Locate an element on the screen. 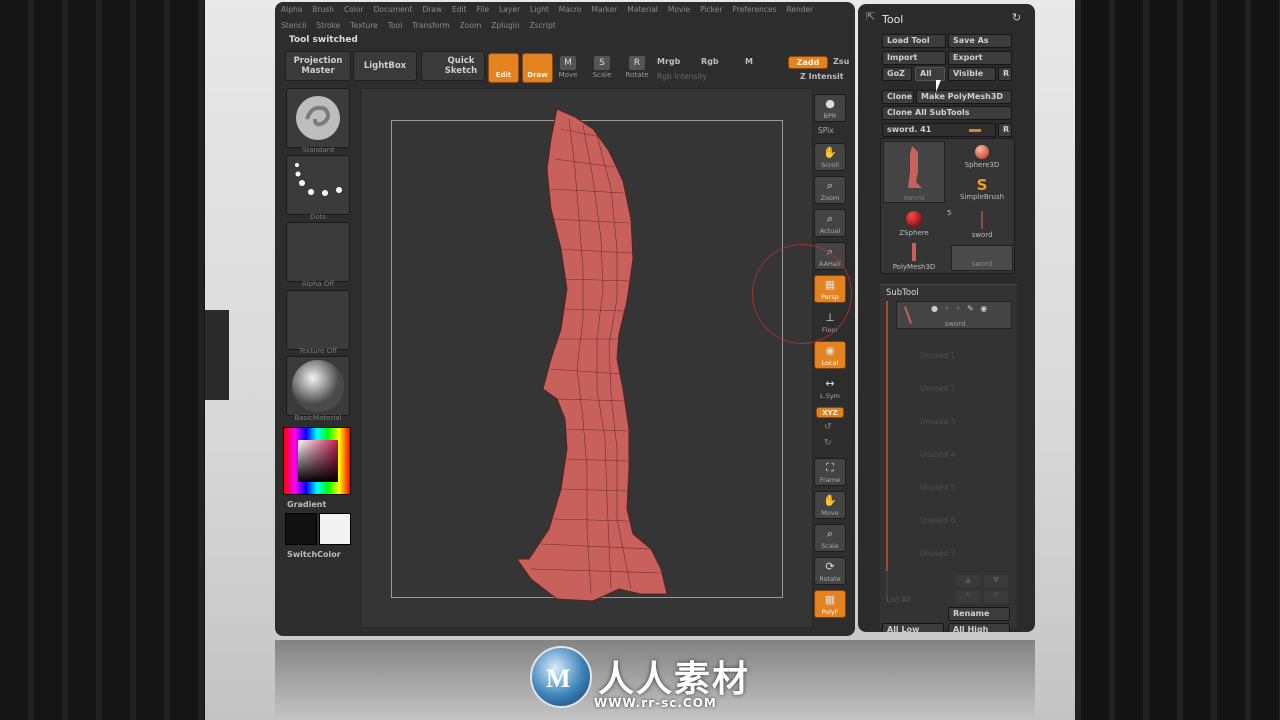 The height and width of the screenshot is (720, 1280). rotate-ccw-icon: ↺ is located at coordinates (828, 427).